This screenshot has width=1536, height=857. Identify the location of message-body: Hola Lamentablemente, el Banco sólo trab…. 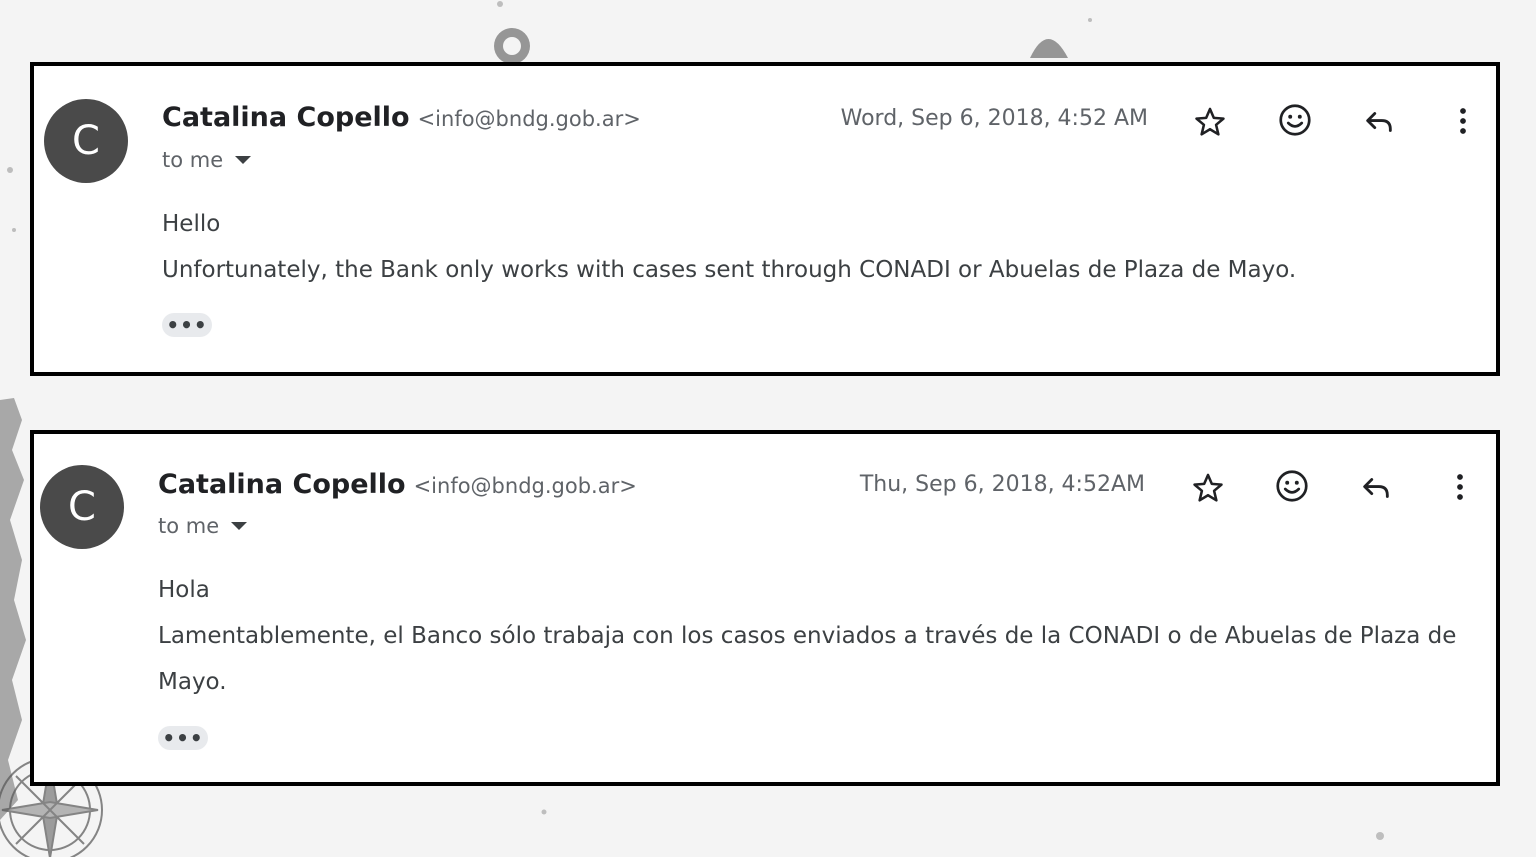
(818, 636).